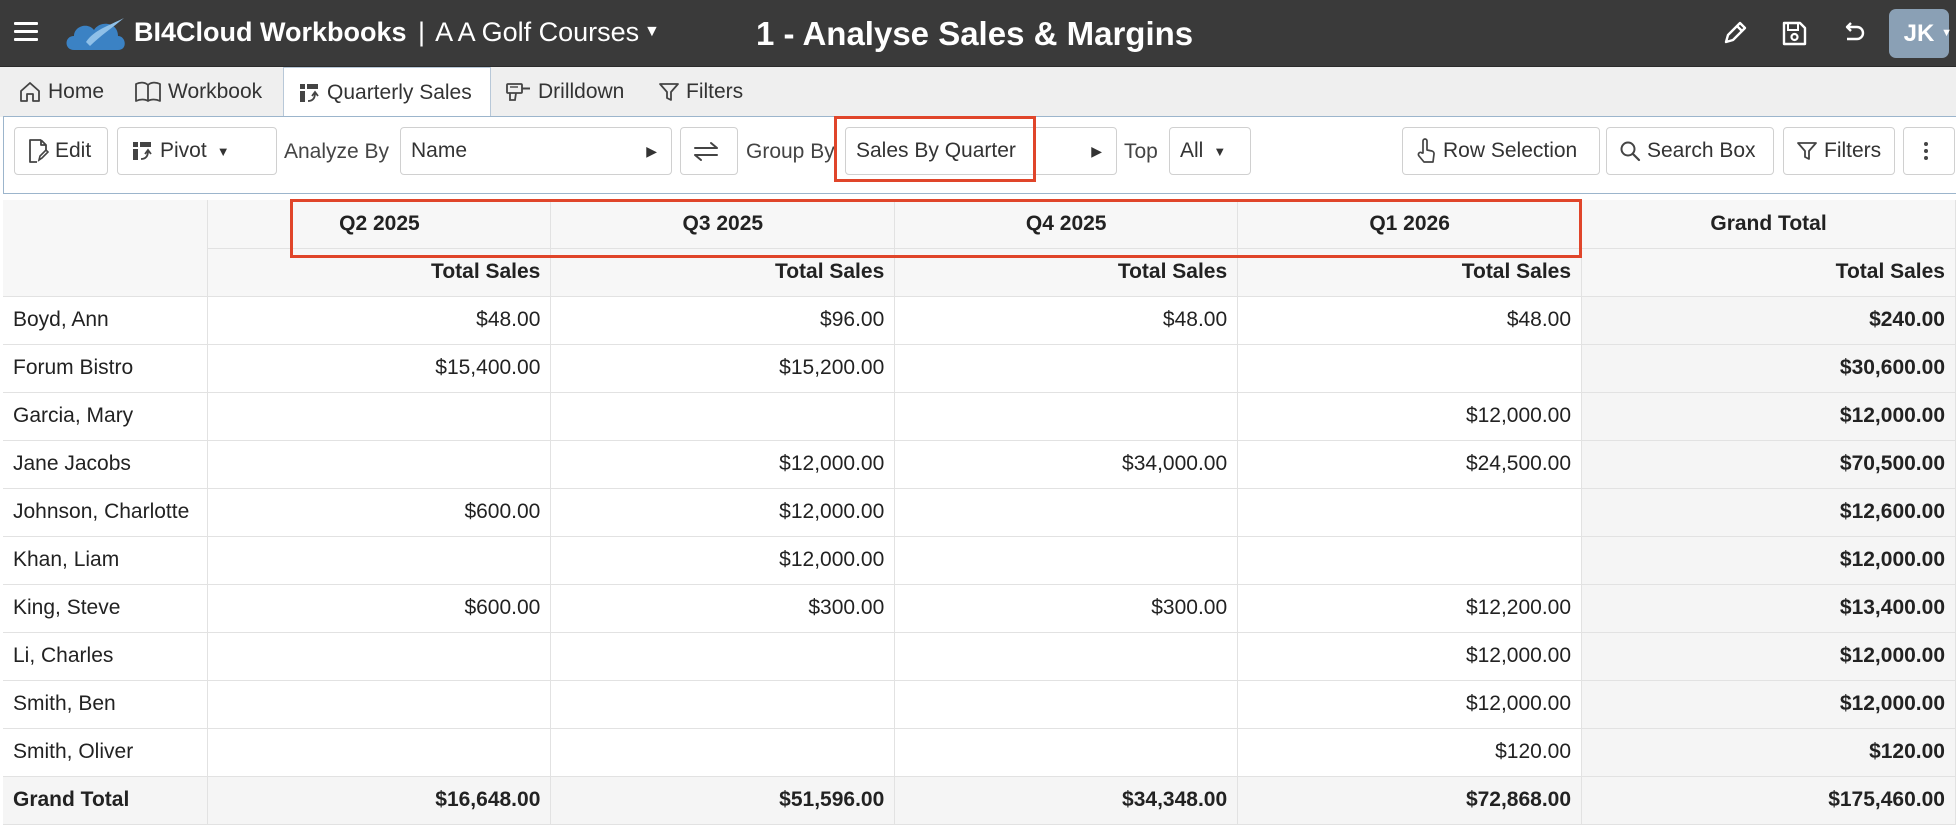 This screenshot has width=1956, height=825. I want to click on more-options-button, so click(1929, 151).